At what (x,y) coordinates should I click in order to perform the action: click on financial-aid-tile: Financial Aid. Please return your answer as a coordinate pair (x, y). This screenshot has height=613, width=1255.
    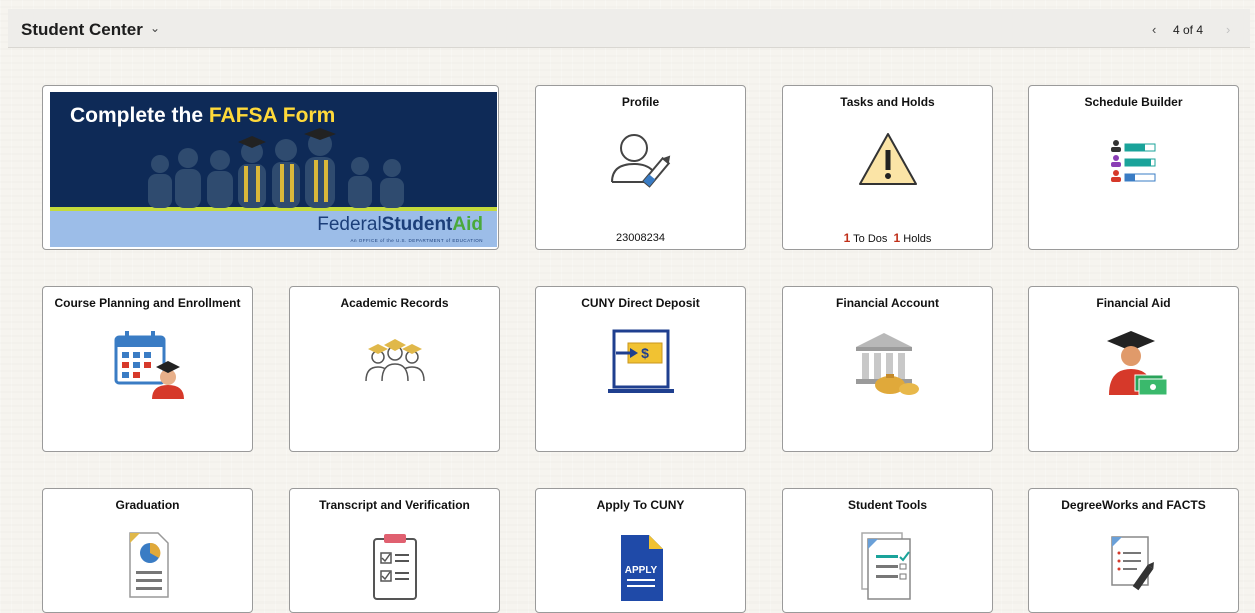
    Looking at the image, I should click on (1133, 369).